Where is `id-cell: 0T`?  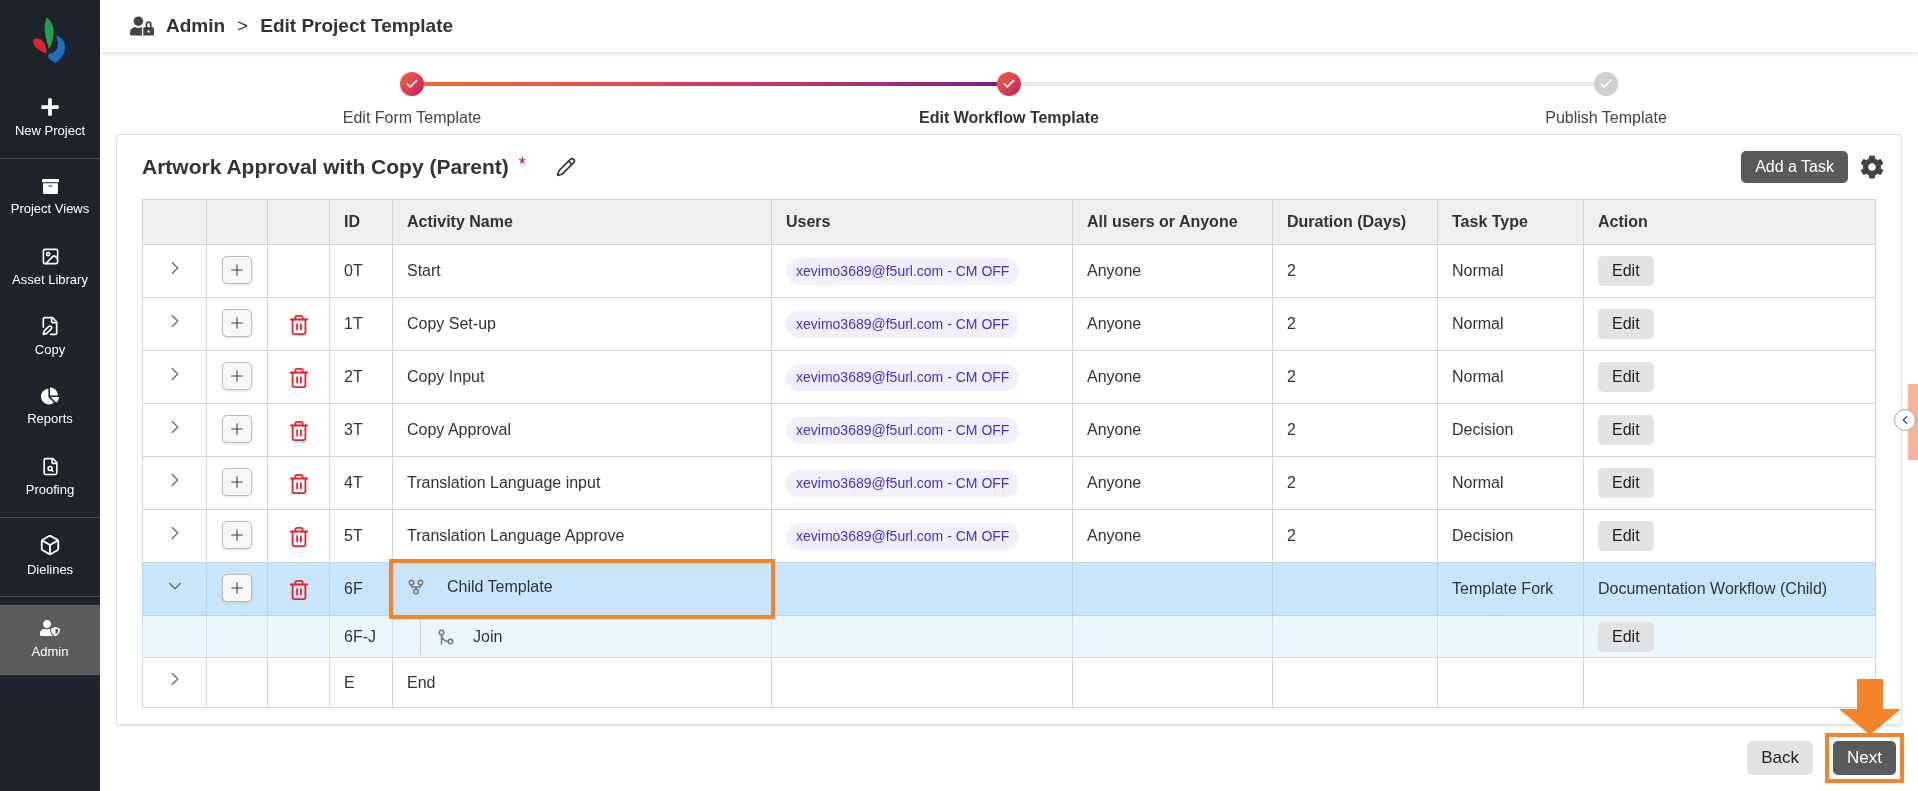
id-cell: 0T is located at coordinates (361, 271).